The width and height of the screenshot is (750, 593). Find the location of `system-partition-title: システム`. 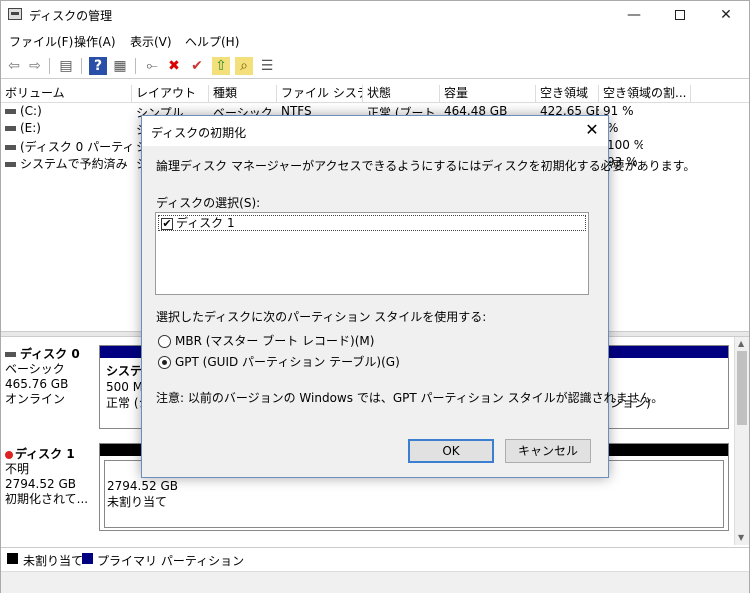

system-partition-title: システム is located at coordinates (126, 371).